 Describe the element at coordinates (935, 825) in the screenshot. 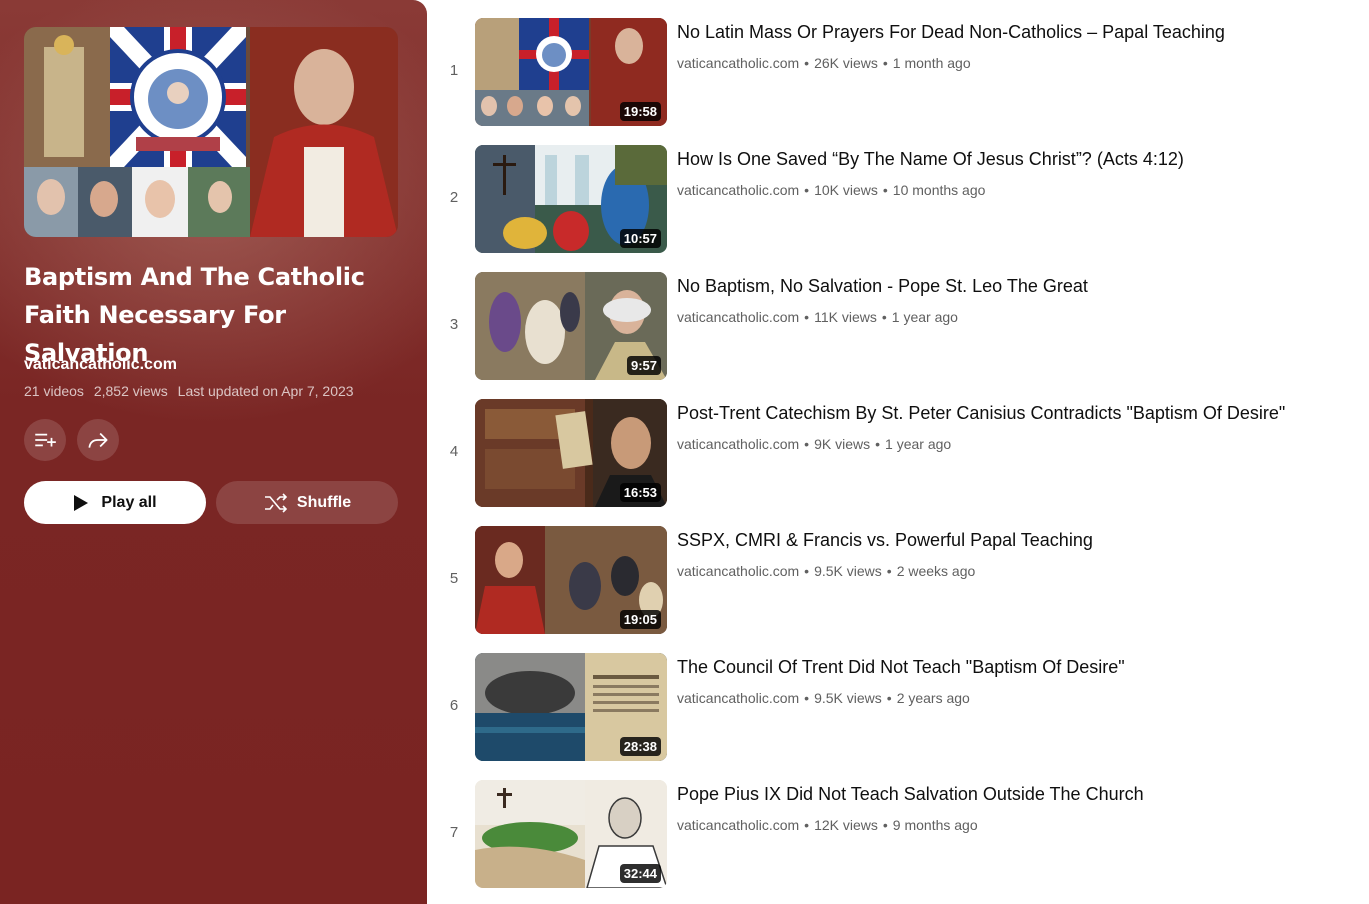

I see `video-age: 9 months ago` at that location.